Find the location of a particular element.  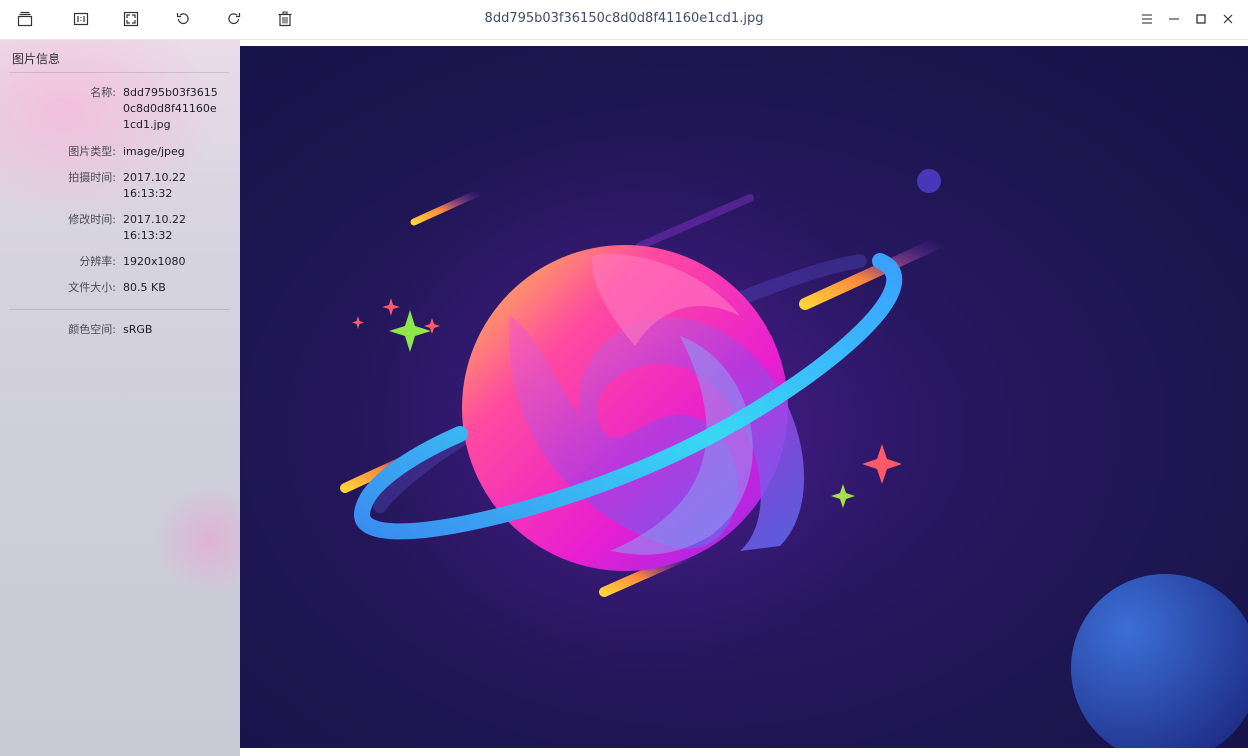

menu-button is located at coordinates (1147, 19).